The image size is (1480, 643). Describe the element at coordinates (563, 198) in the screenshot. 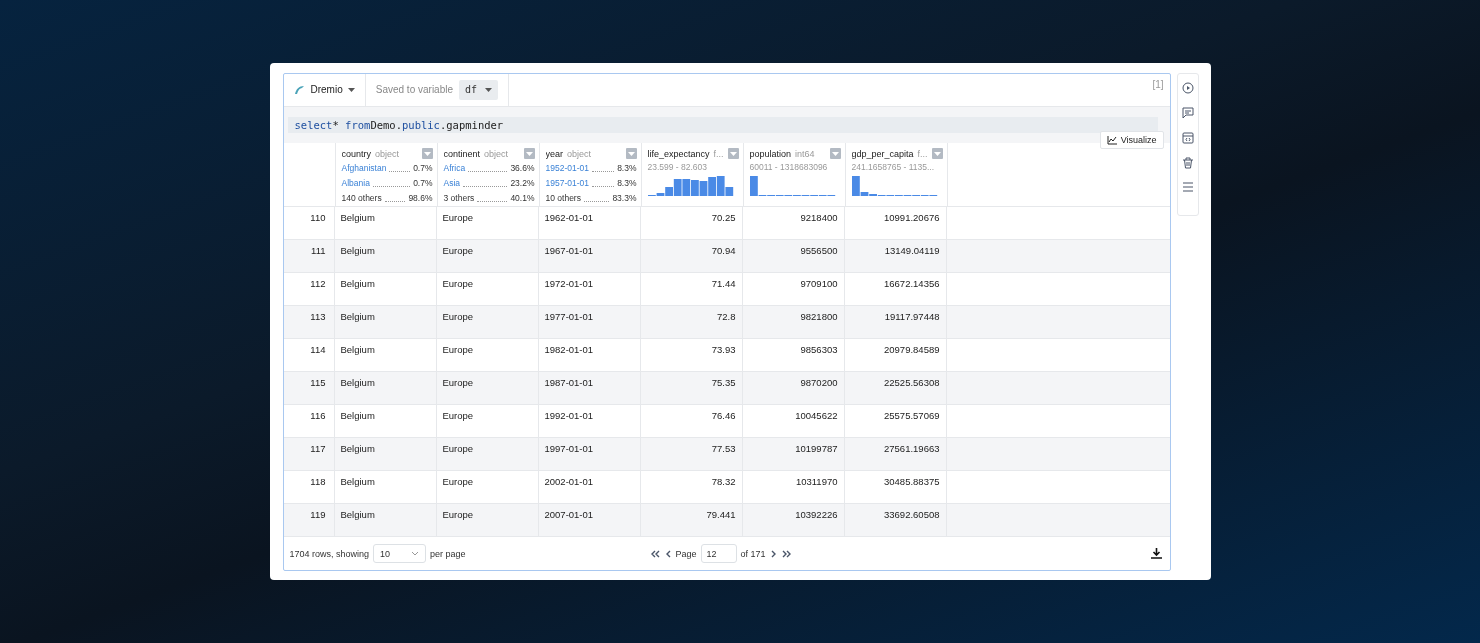

I see `others-label: 10 others` at that location.